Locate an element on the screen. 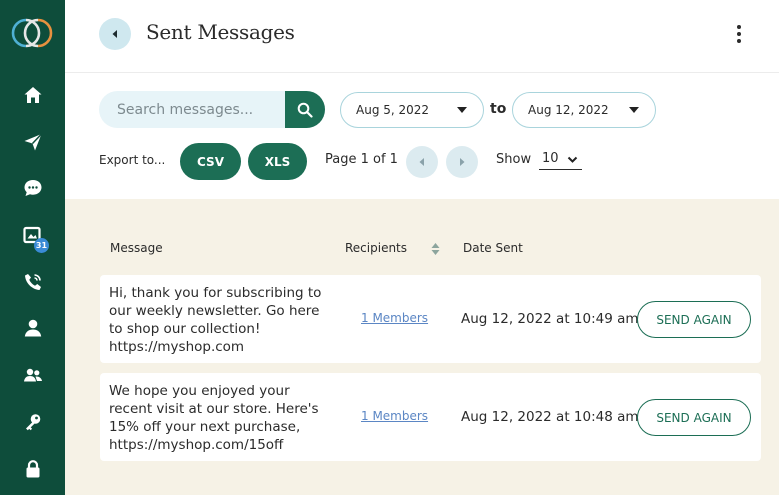 The image size is (779, 495). column-header-recipients: Recipients is located at coordinates (376, 248).